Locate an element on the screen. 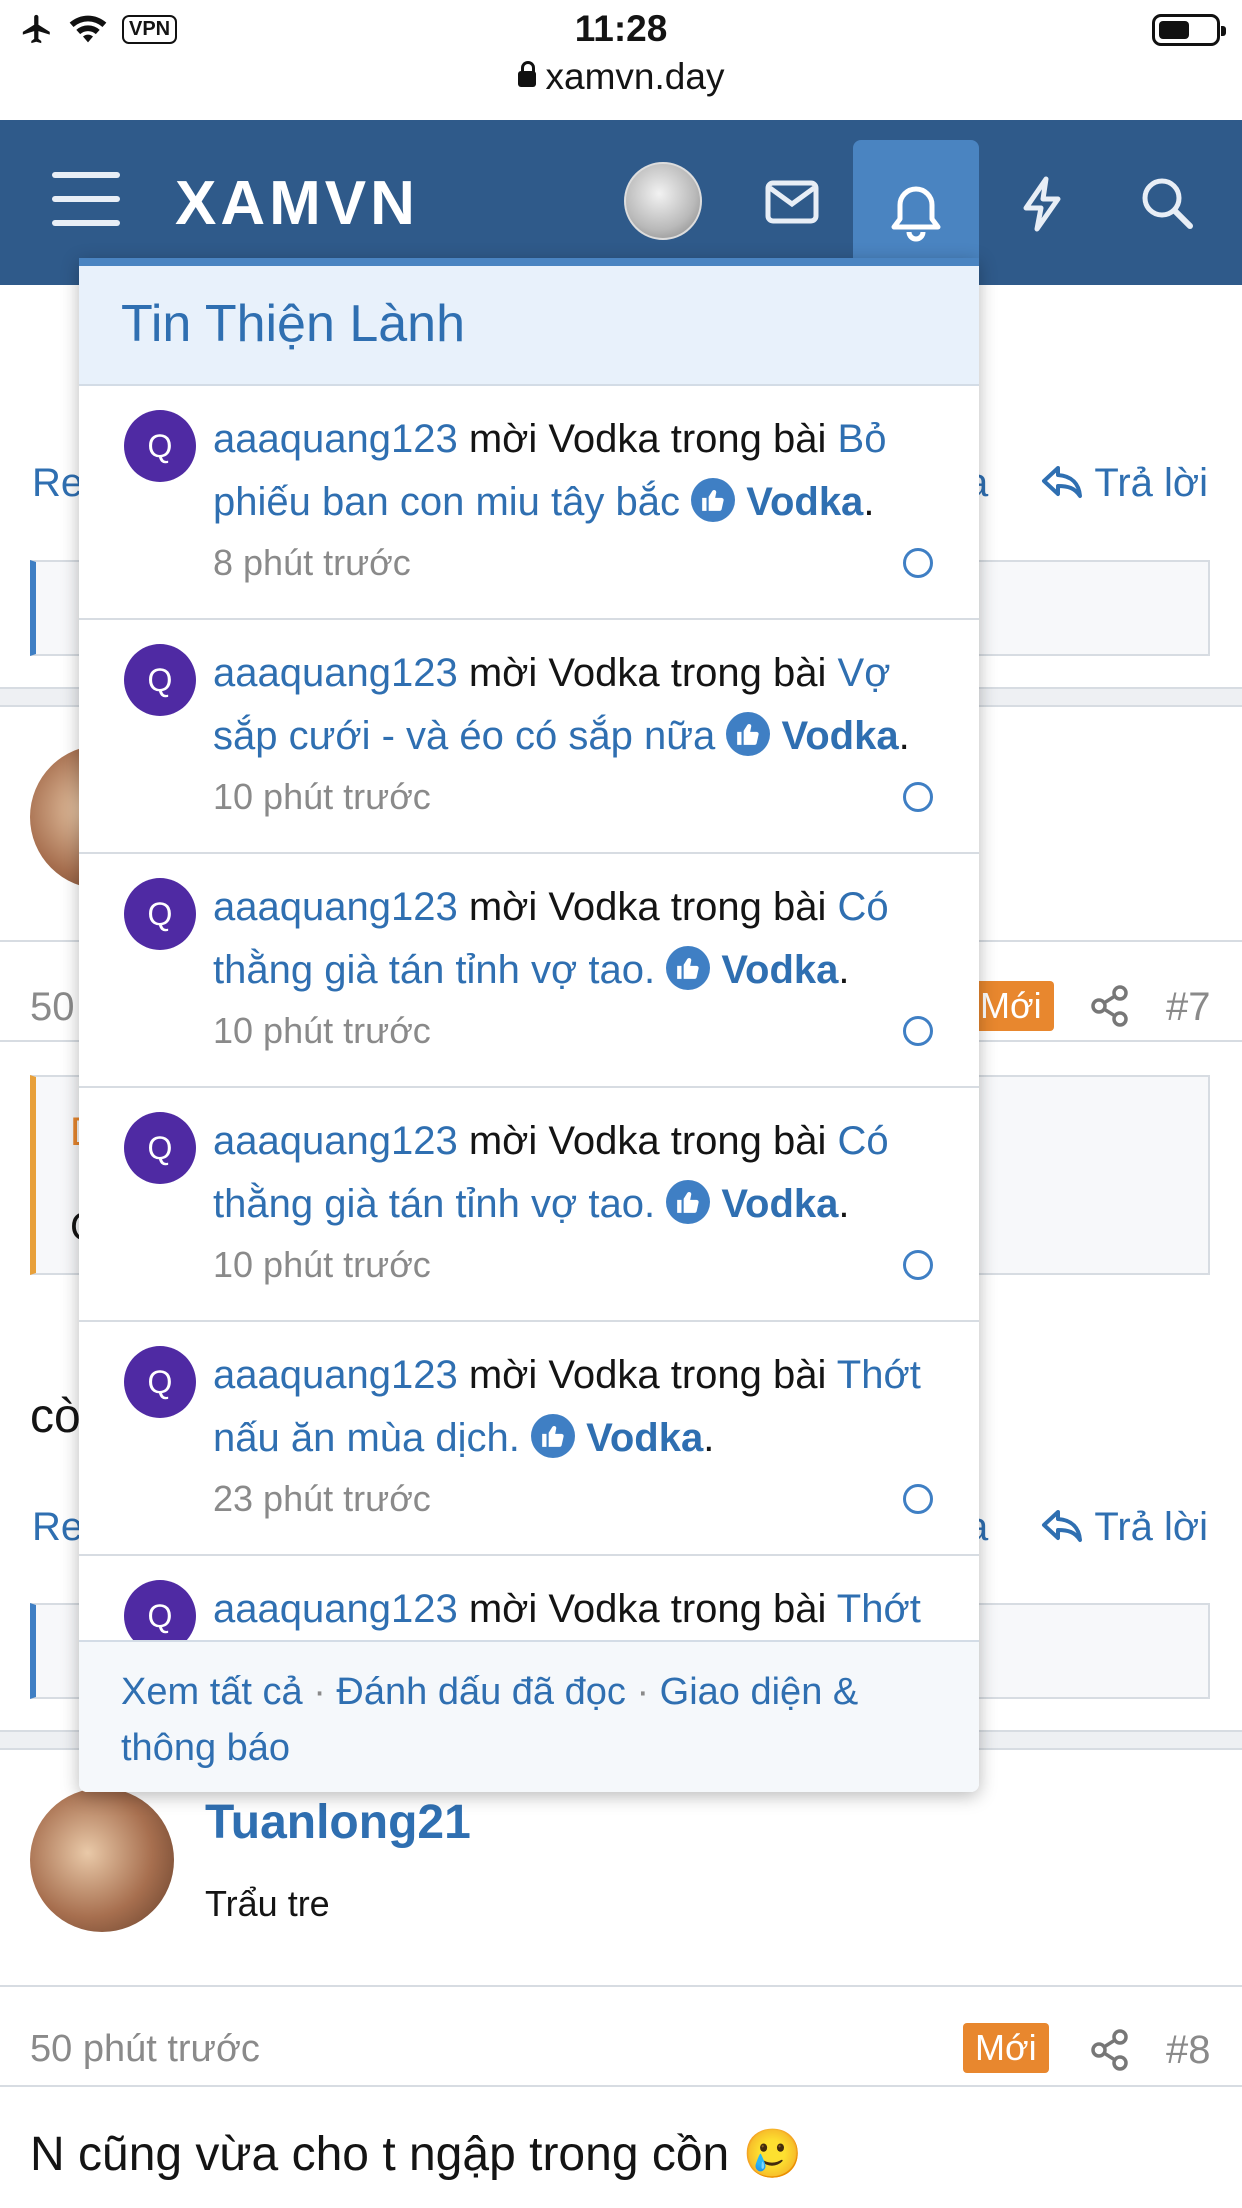  new-badge-7: Mới is located at coordinates (1011, 1006).